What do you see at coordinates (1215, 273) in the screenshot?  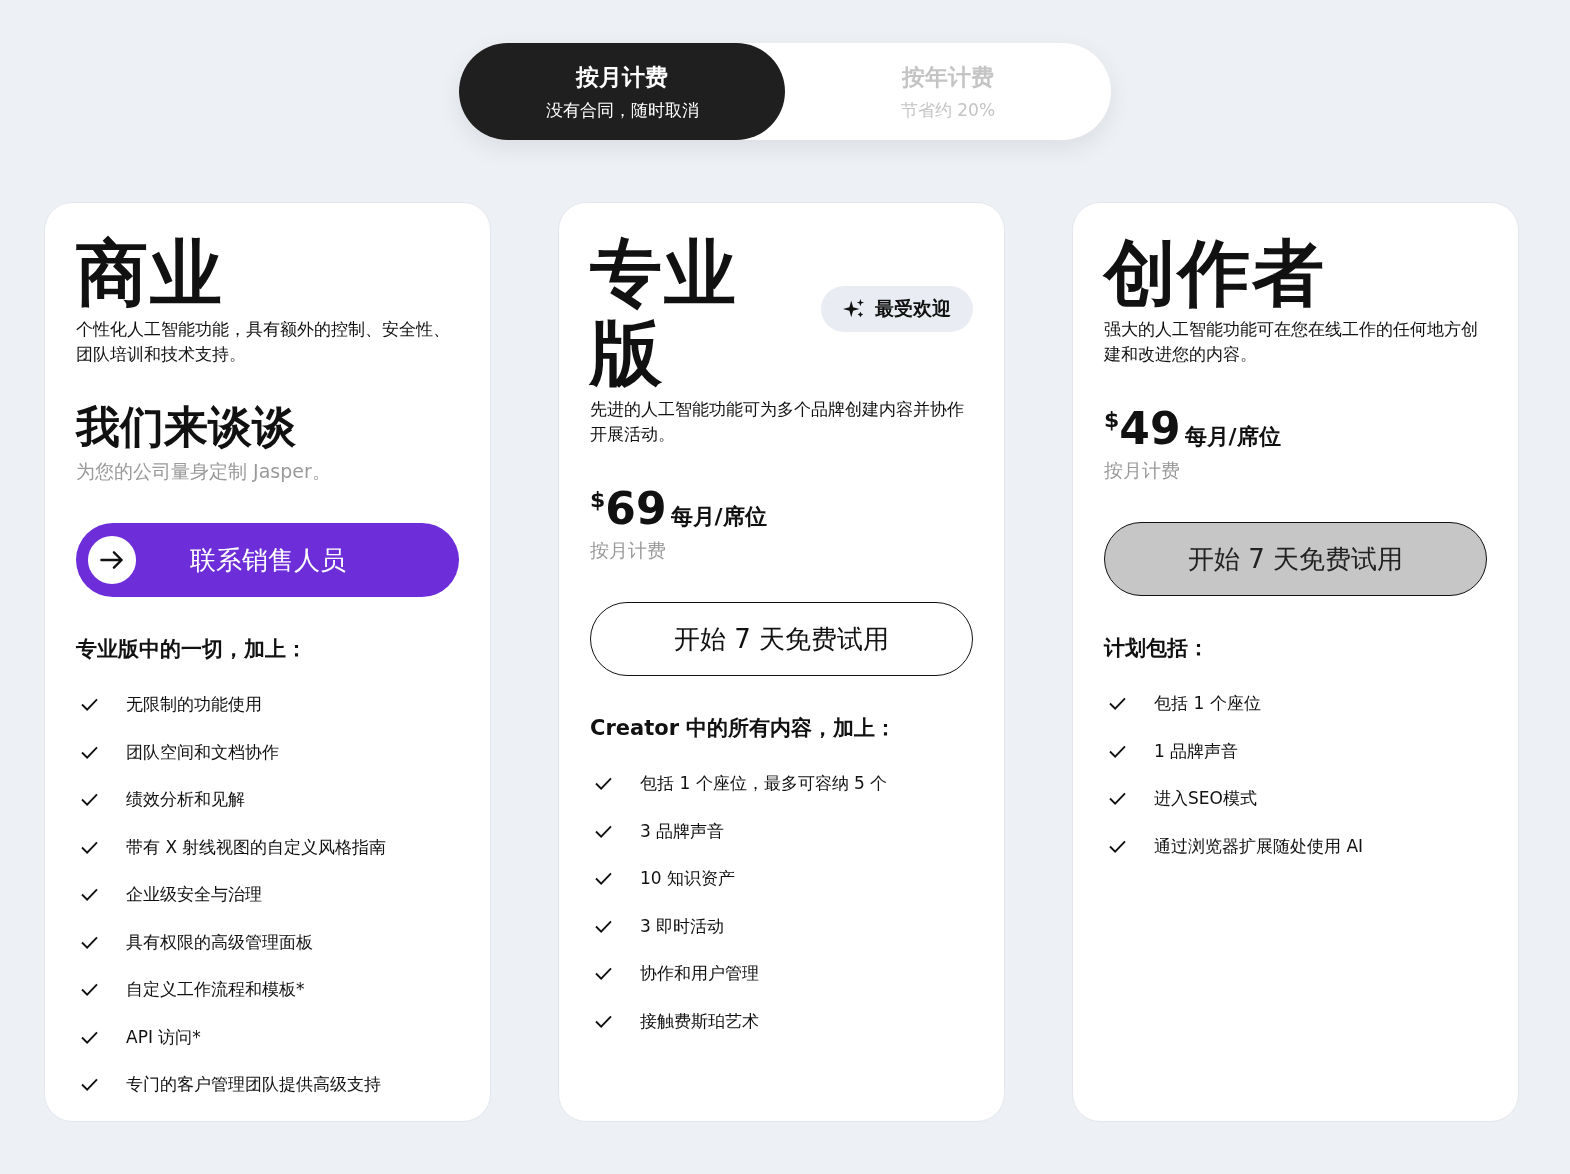 I see `plan-title: 创作者` at bounding box center [1215, 273].